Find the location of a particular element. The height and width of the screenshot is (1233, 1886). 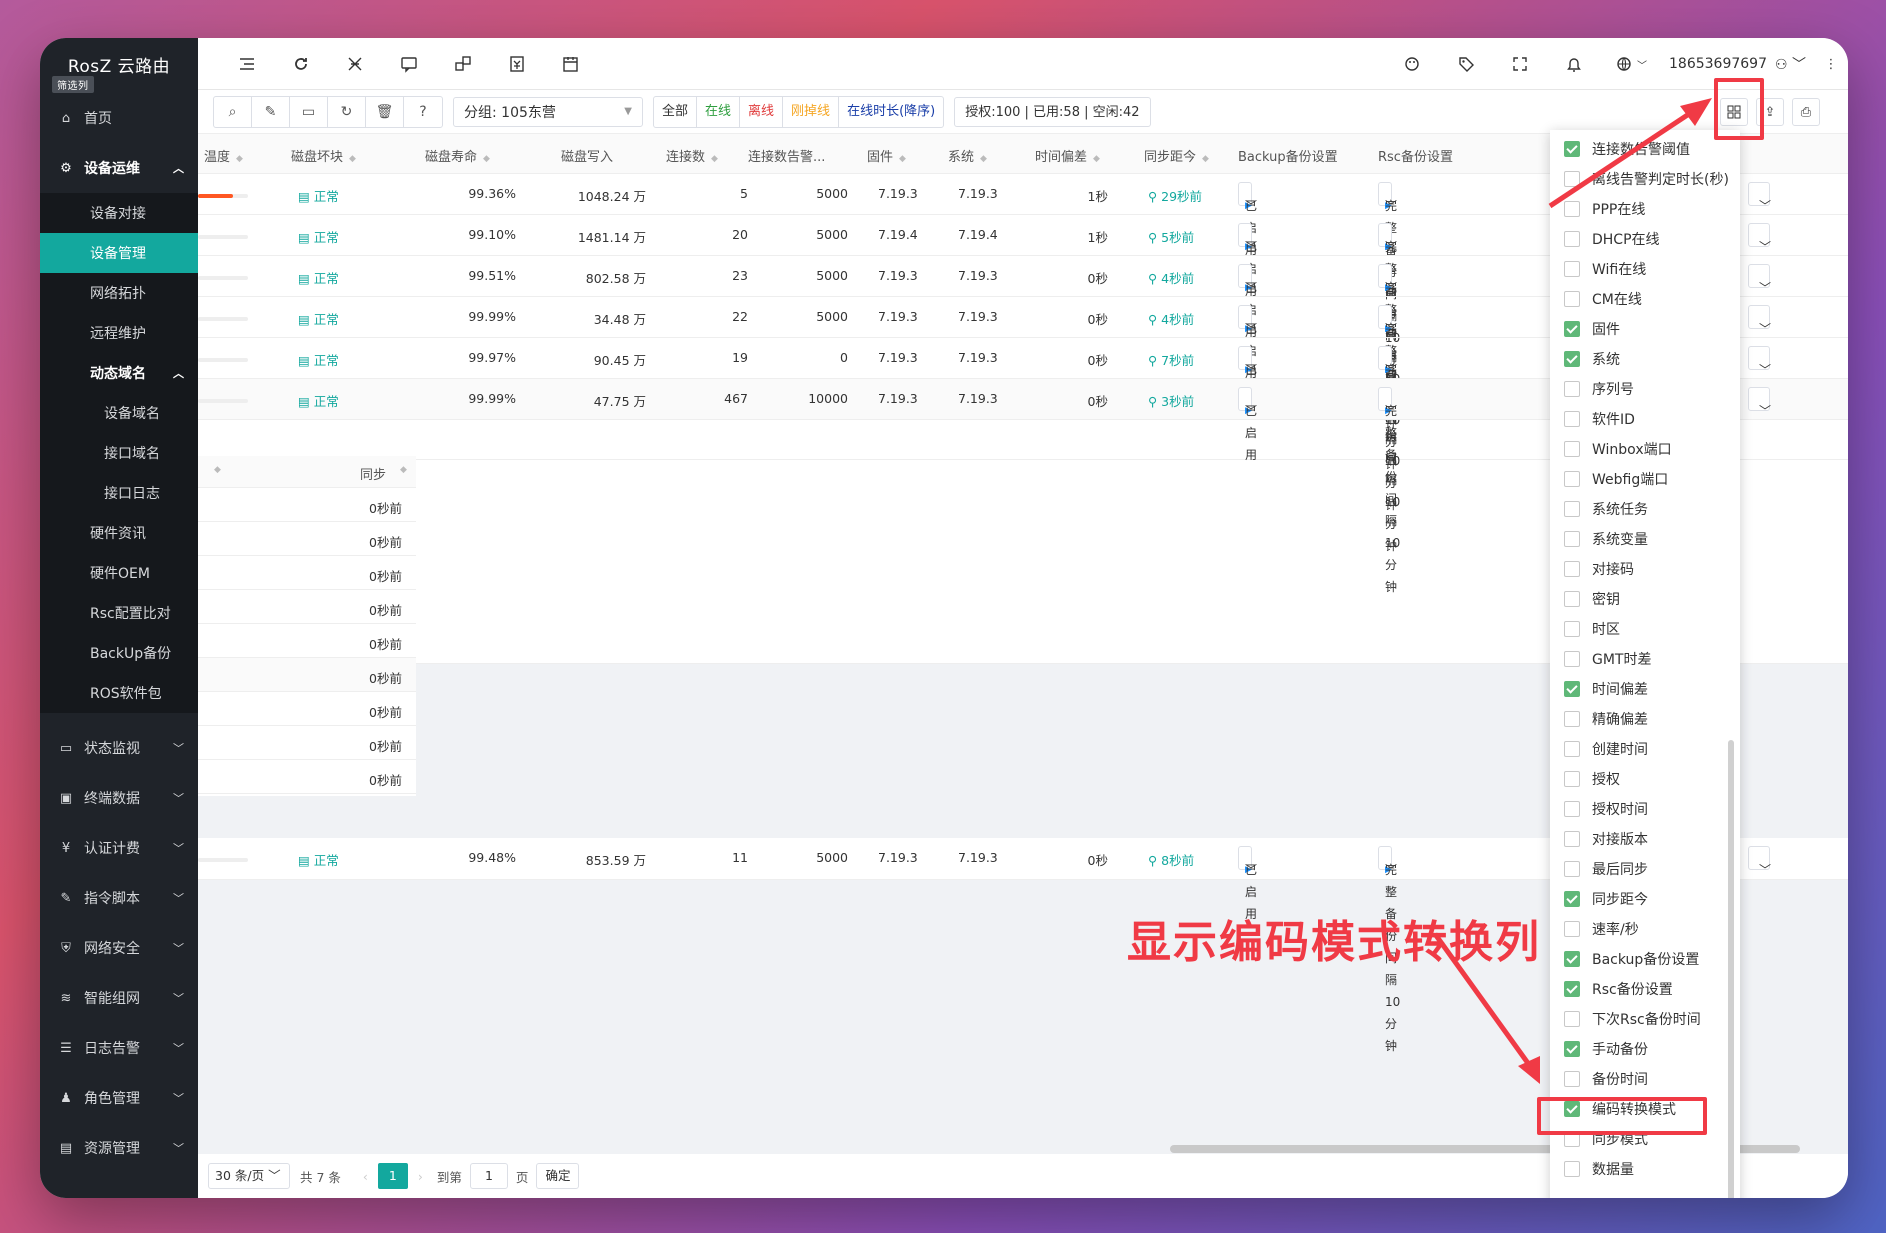

arrow-head-bottom is located at coordinates (1529, 1070).